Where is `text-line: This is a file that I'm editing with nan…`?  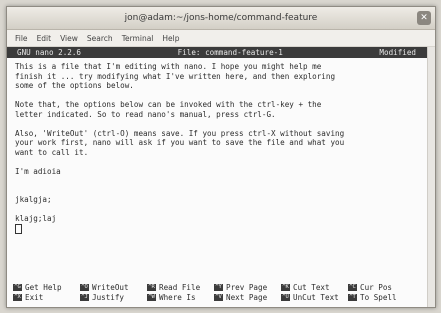
text-line: This is a file that I'm editing with nan… is located at coordinates (168, 66).